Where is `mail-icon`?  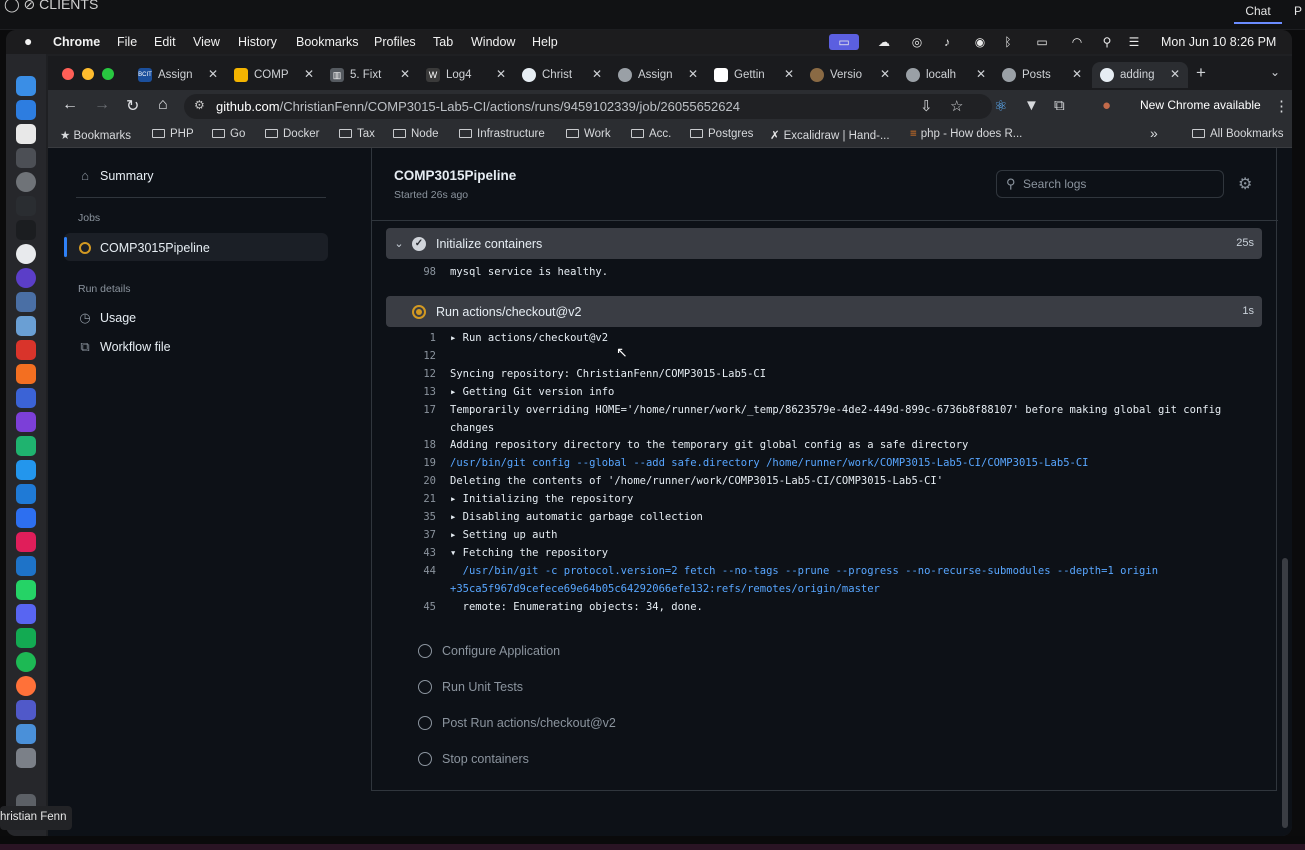 mail-icon is located at coordinates (26, 110).